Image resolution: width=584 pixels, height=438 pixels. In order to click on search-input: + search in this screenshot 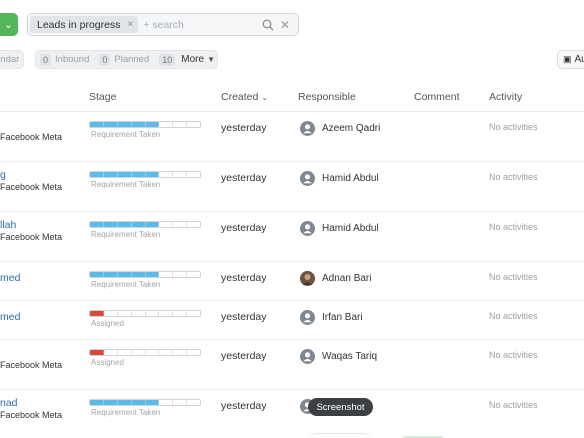, I will do `click(202, 25)`.